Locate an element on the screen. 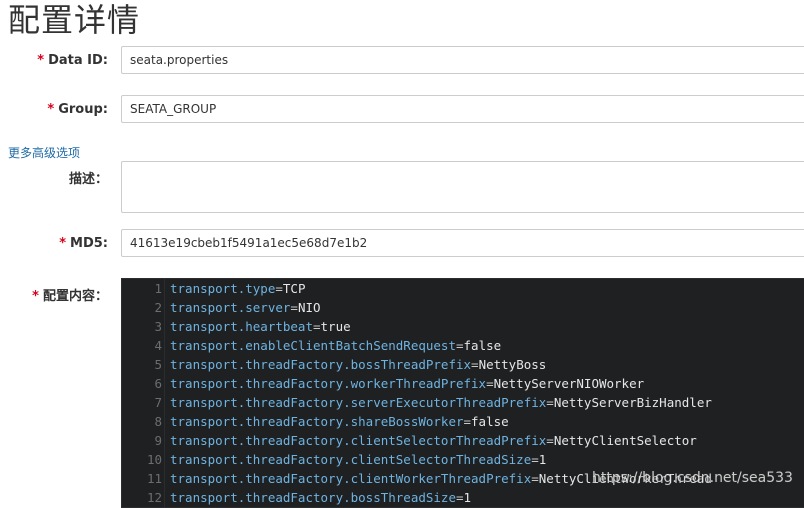 The height and width of the screenshot is (508, 804). property-value: TCP is located at coordinates (294, 288).